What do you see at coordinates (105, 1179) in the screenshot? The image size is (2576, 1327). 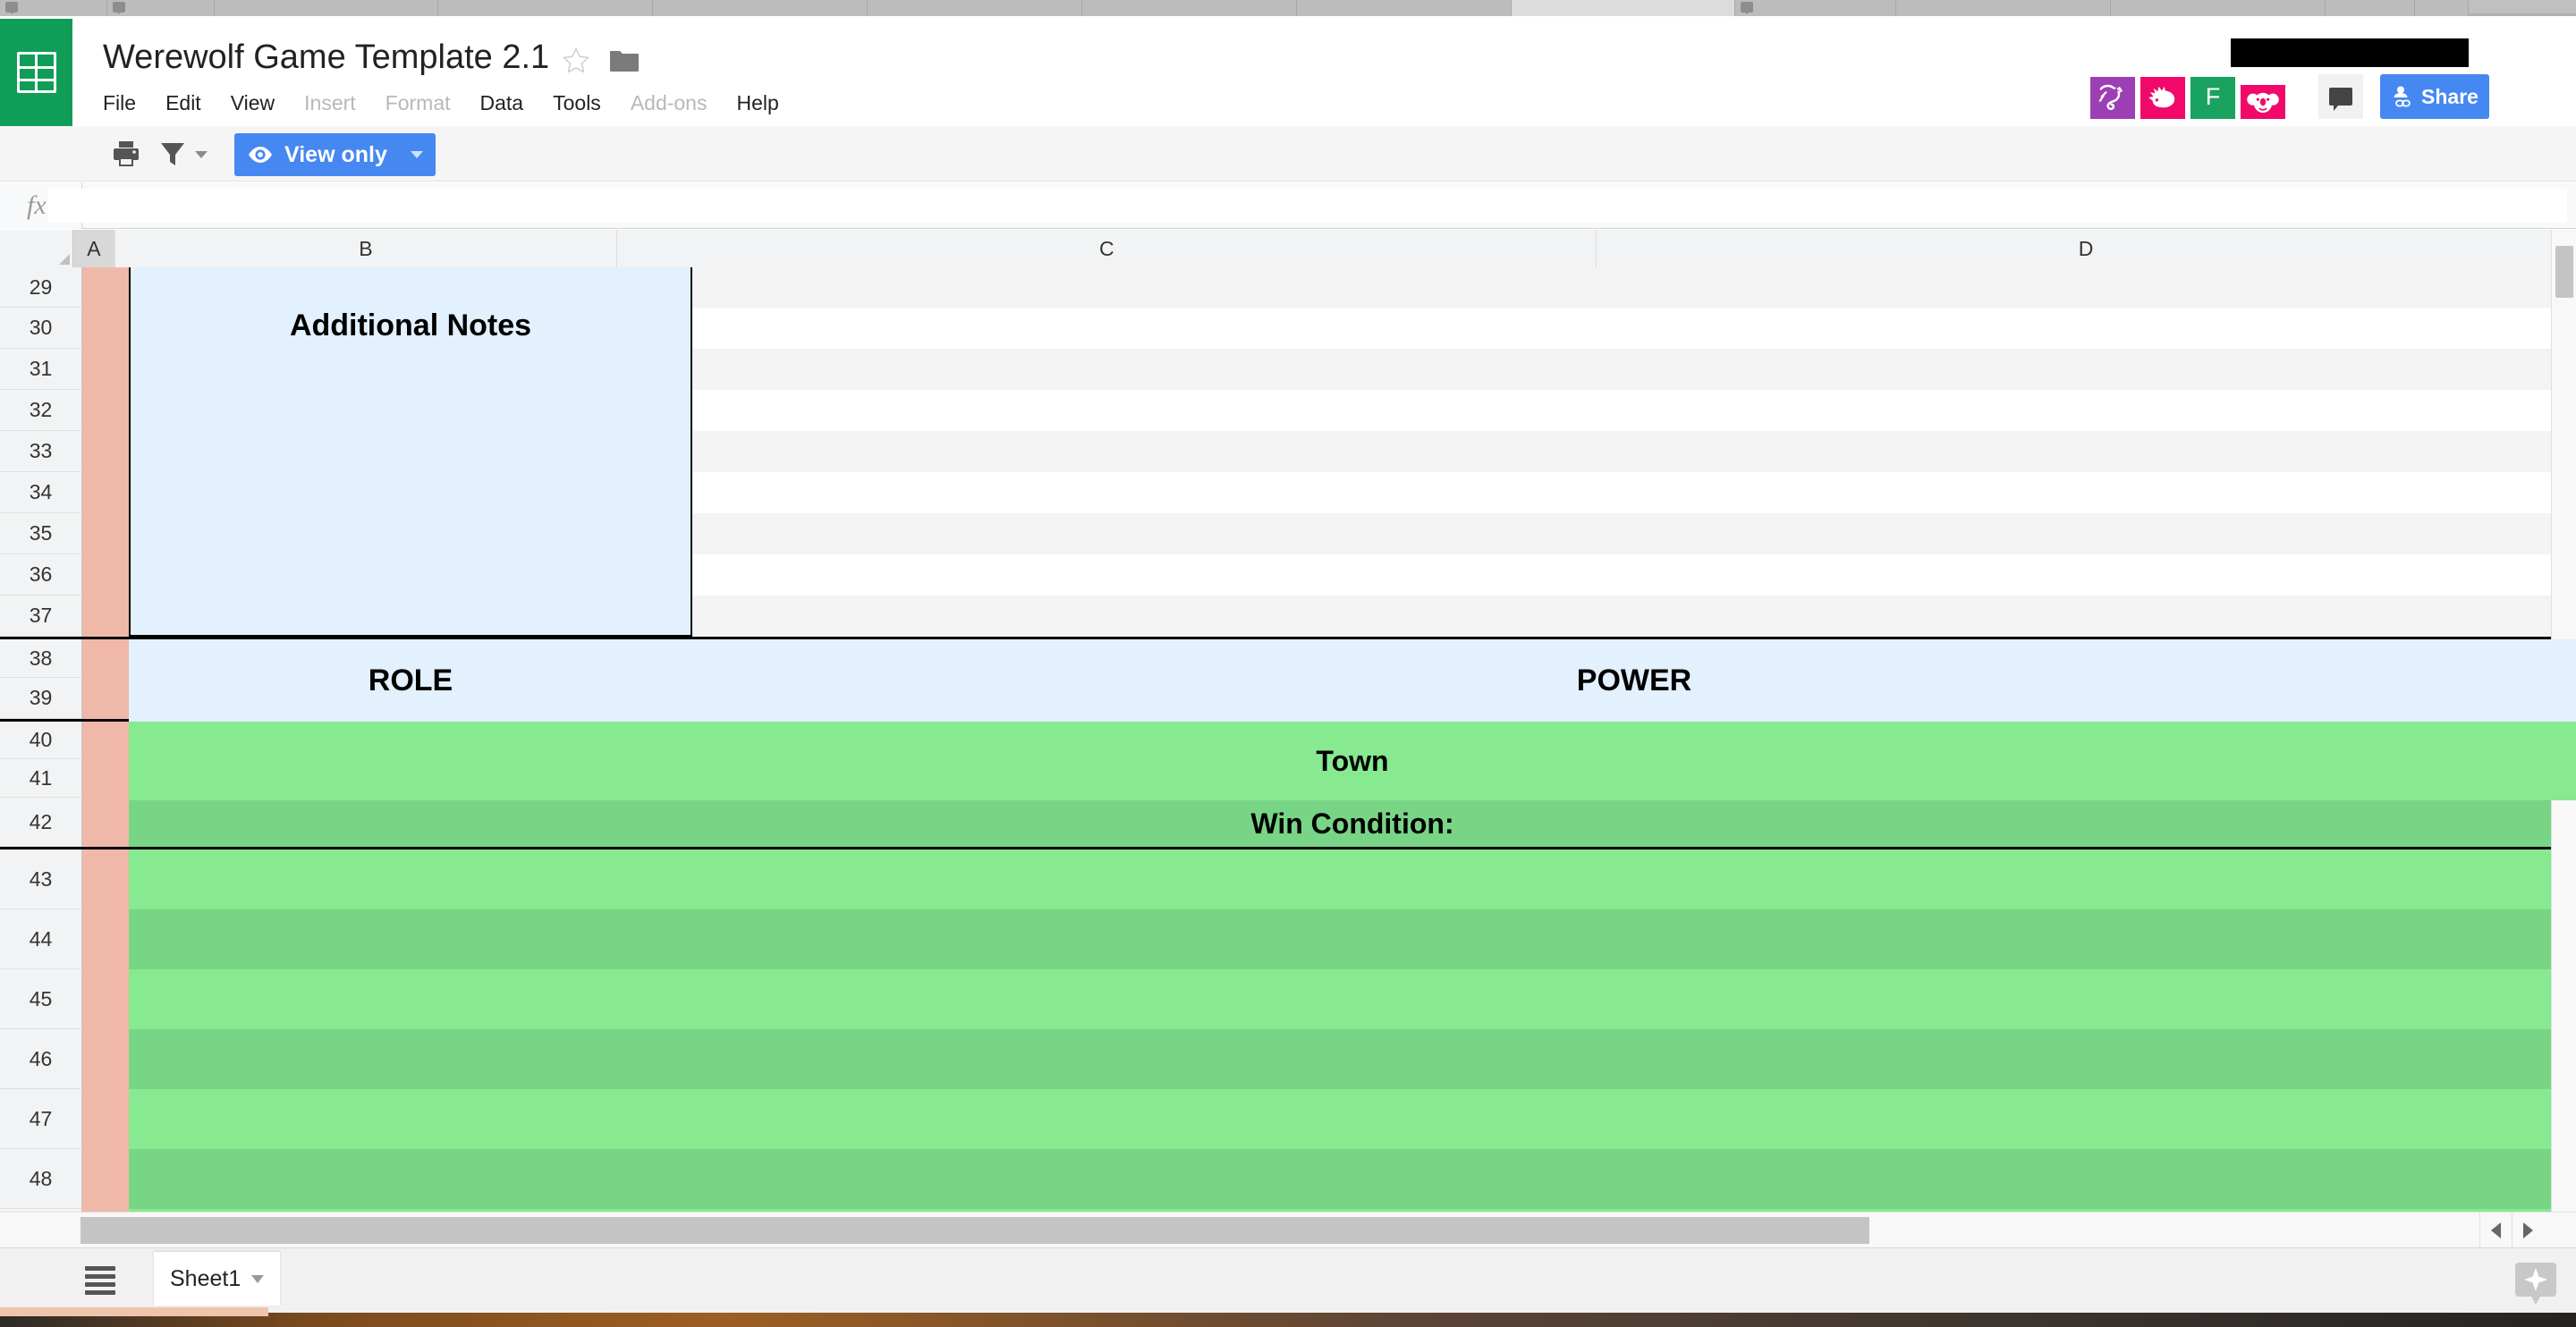 I see `cell-a48` at bounding box center [105, 1179].